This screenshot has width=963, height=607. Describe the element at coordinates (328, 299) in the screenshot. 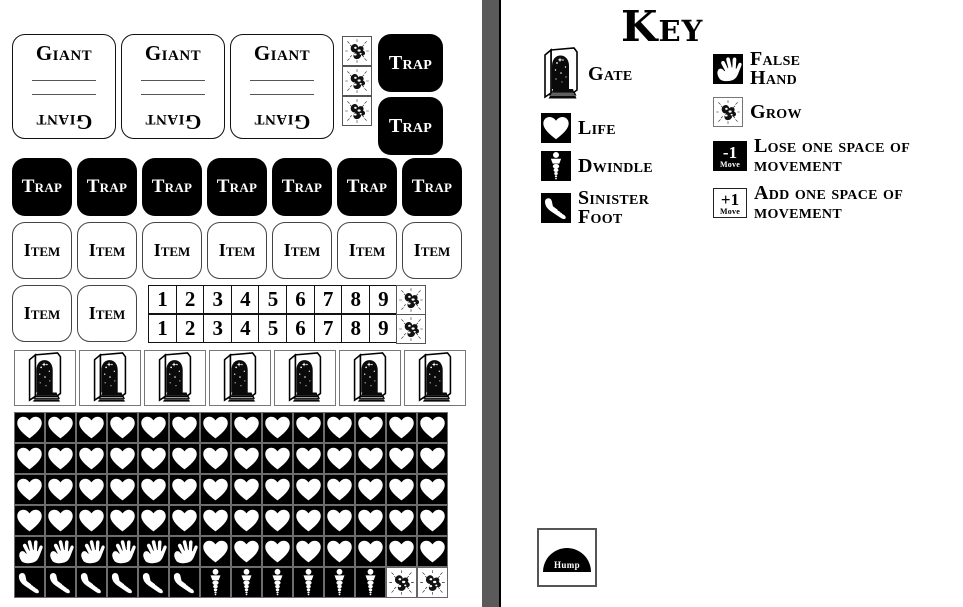

I see `number-cell: 7` at that location.